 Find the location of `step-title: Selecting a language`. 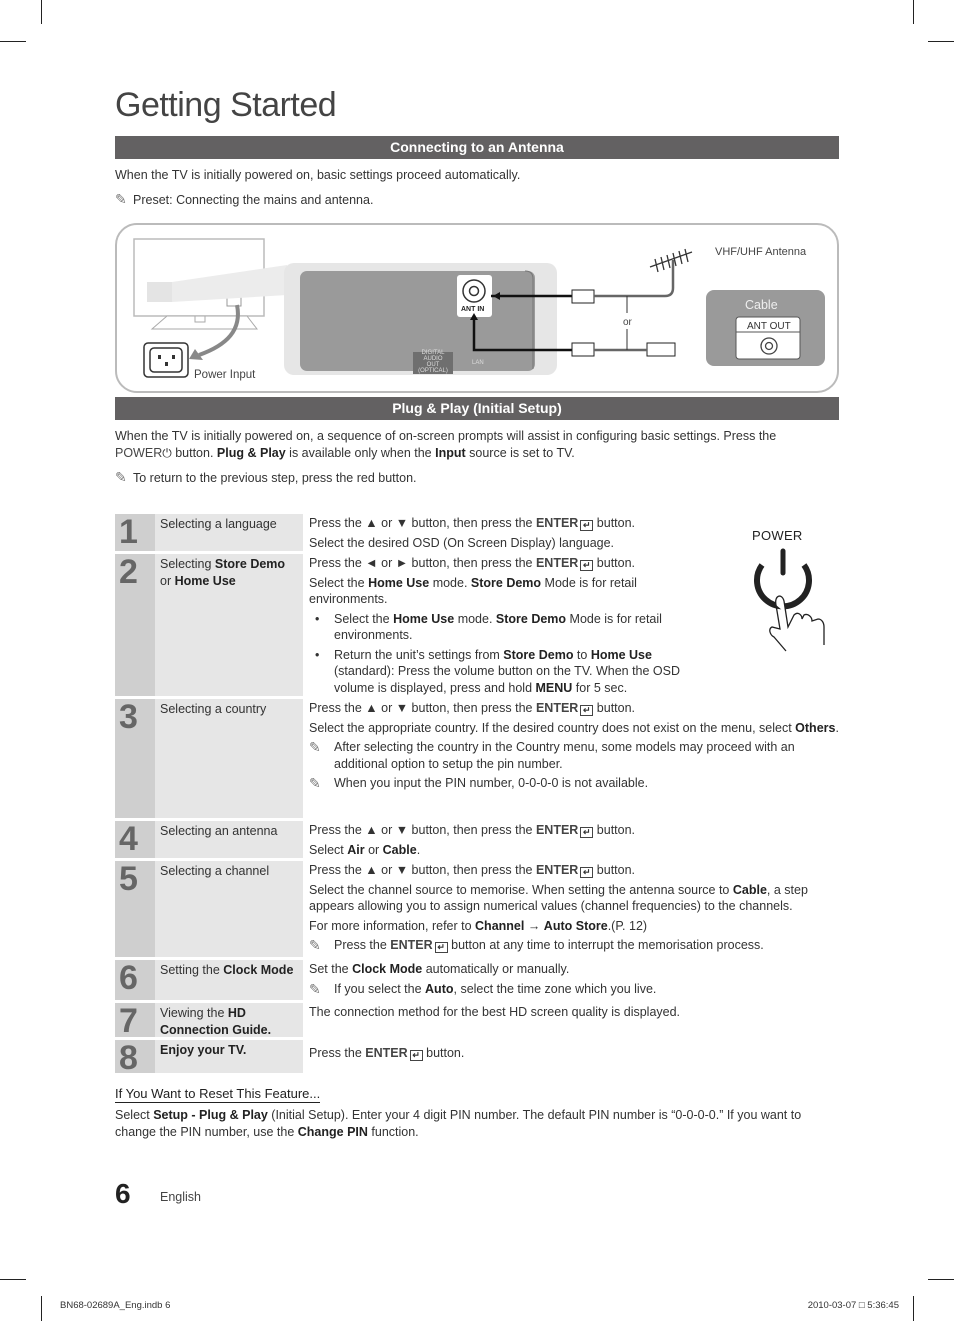

step-title: Selecting a language is located at coordinates (229, 532).